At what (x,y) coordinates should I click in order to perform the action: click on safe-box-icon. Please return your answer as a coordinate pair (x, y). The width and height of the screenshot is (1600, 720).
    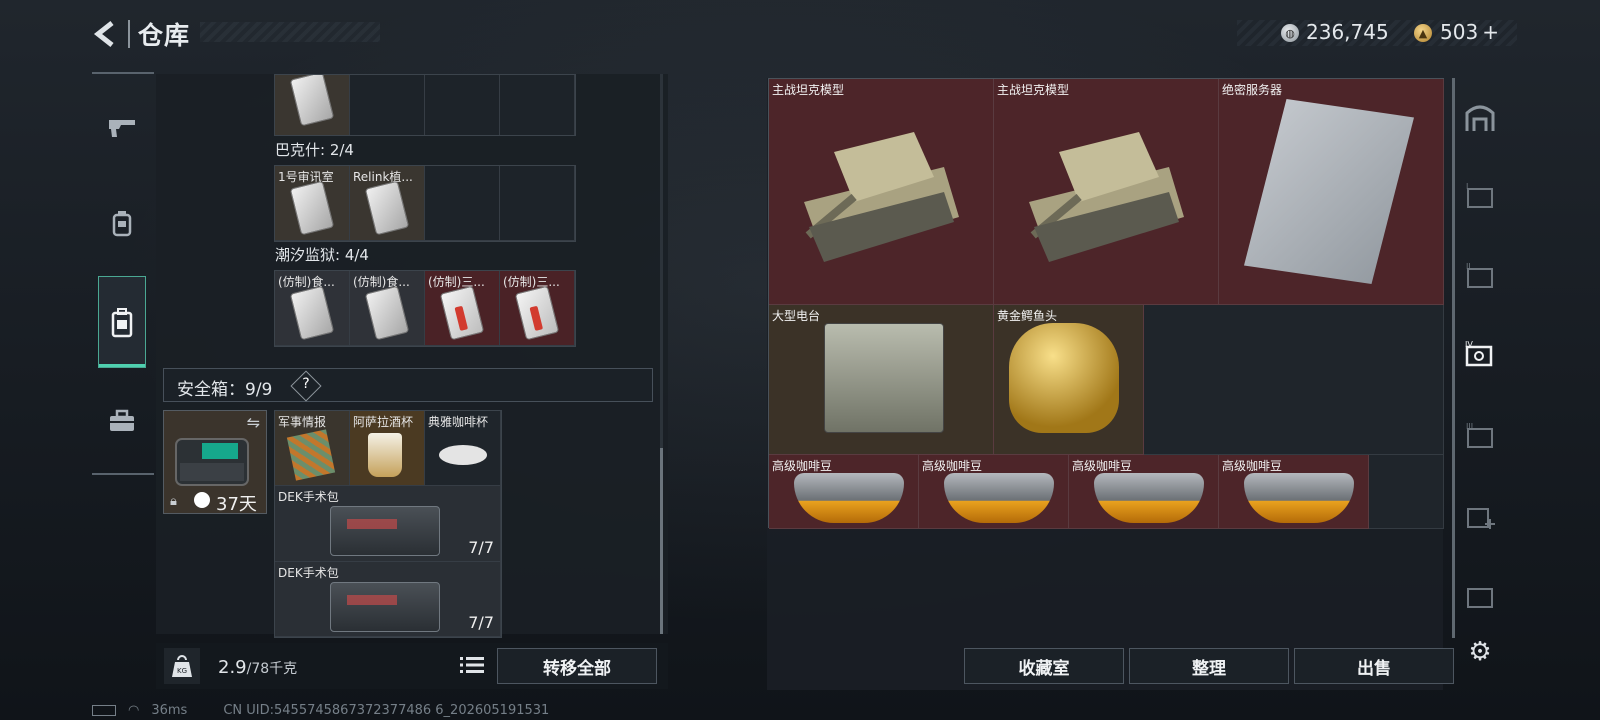
    Looking at the image, I should click on (212, 462).